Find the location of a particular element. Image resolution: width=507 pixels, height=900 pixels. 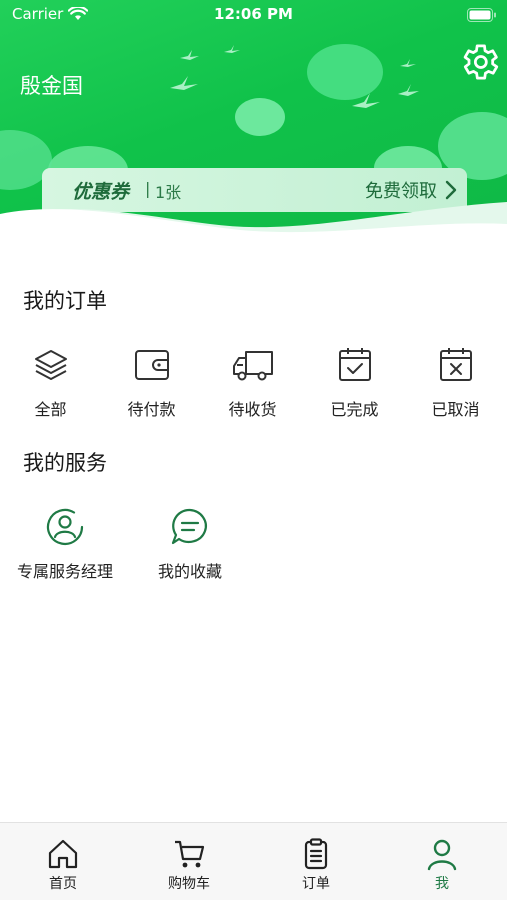

order-cancelled-button: 已取消 is located at coordinates (455, 383).